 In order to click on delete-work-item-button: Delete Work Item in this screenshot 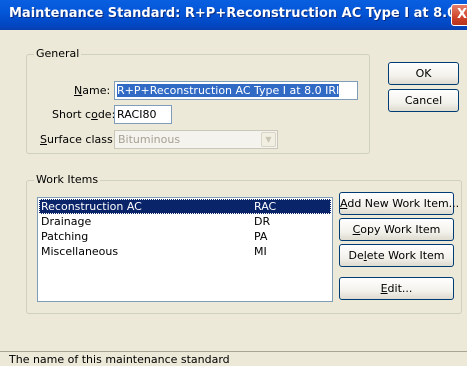, I will do `click(396, 255)`.